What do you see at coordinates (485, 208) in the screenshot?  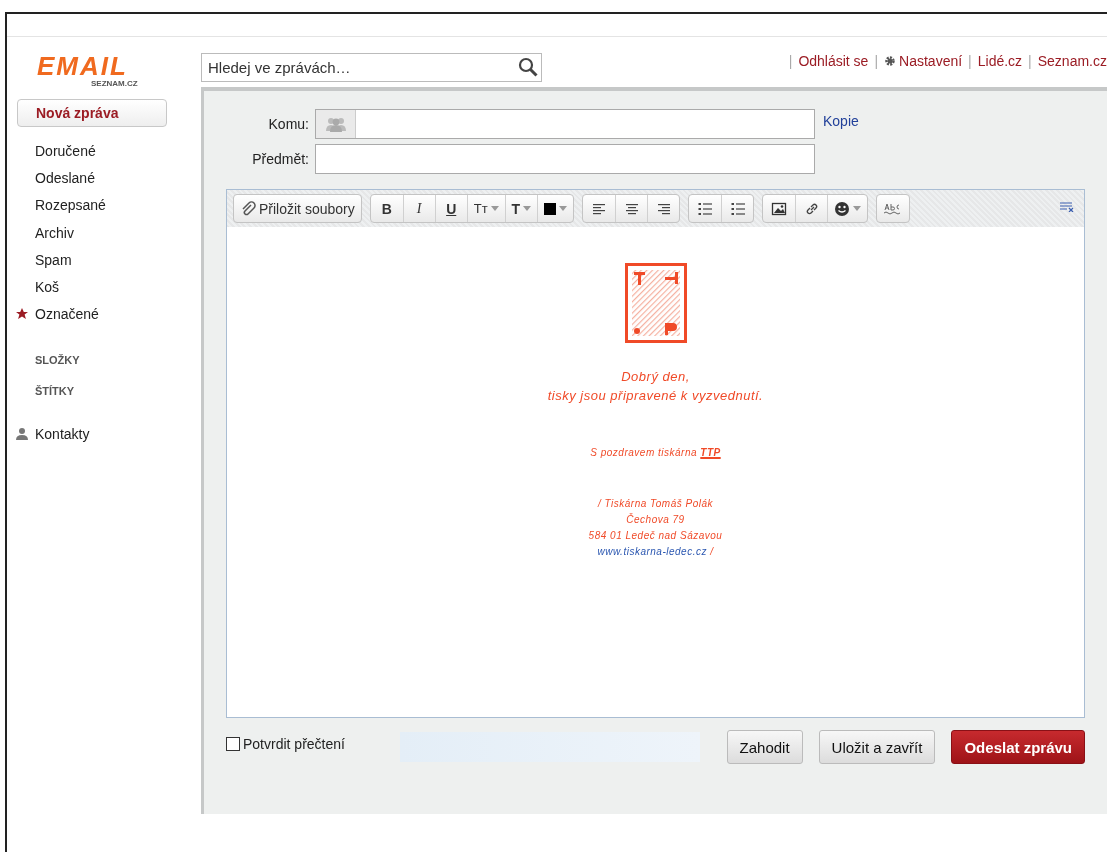 I see `format-button: Tт` at bounding box center [485, 208].